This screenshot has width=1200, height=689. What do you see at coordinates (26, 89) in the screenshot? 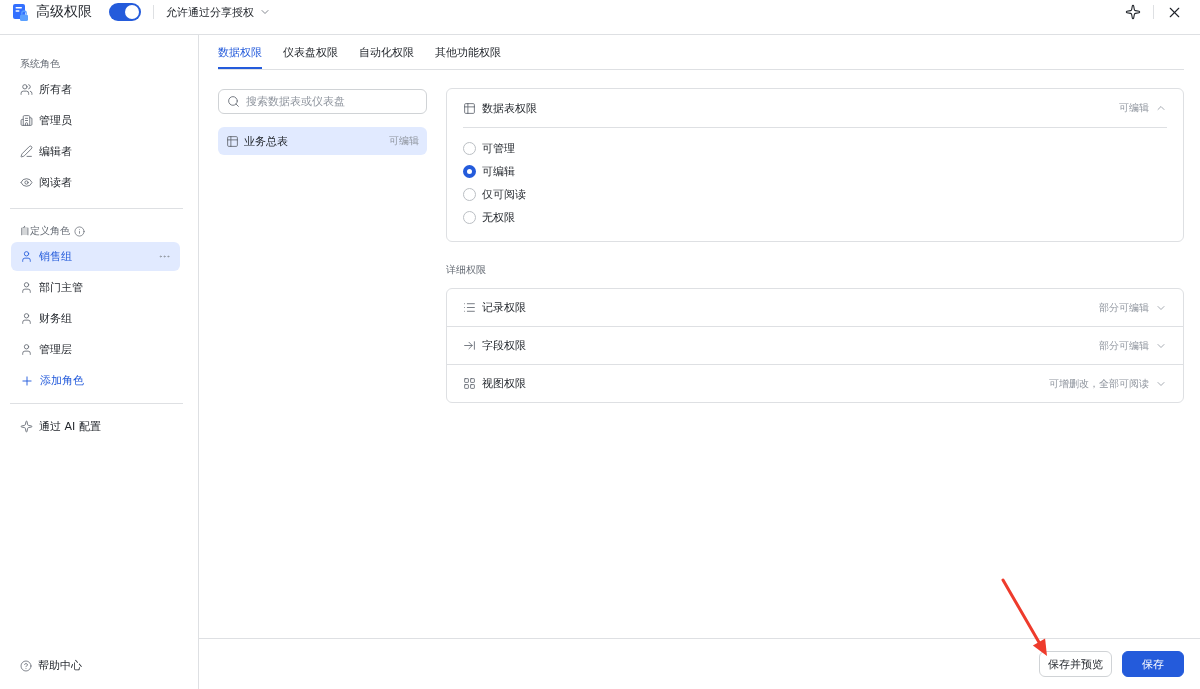
I see `users-icon` at bounding box center [26, 89].